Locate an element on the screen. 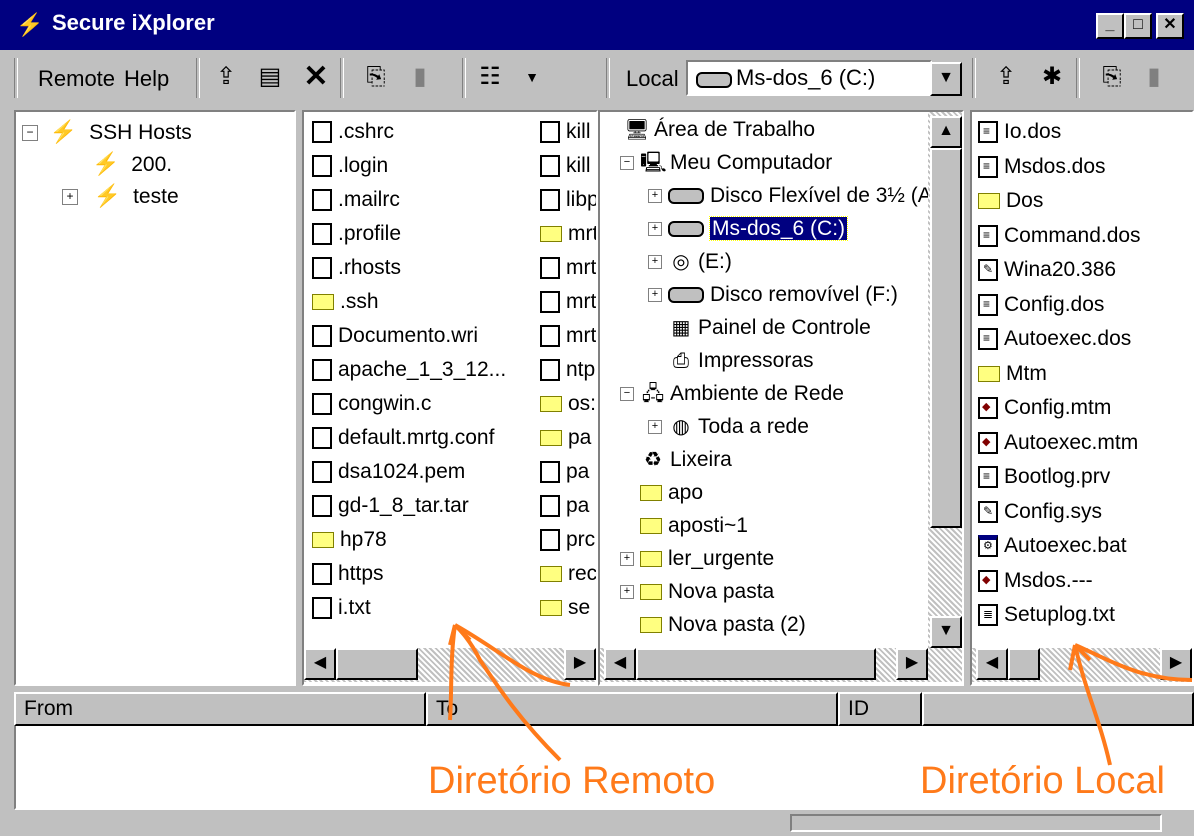 The image size is (1194, 836). minimize-button: _ is located at coordinates (1110, 26).